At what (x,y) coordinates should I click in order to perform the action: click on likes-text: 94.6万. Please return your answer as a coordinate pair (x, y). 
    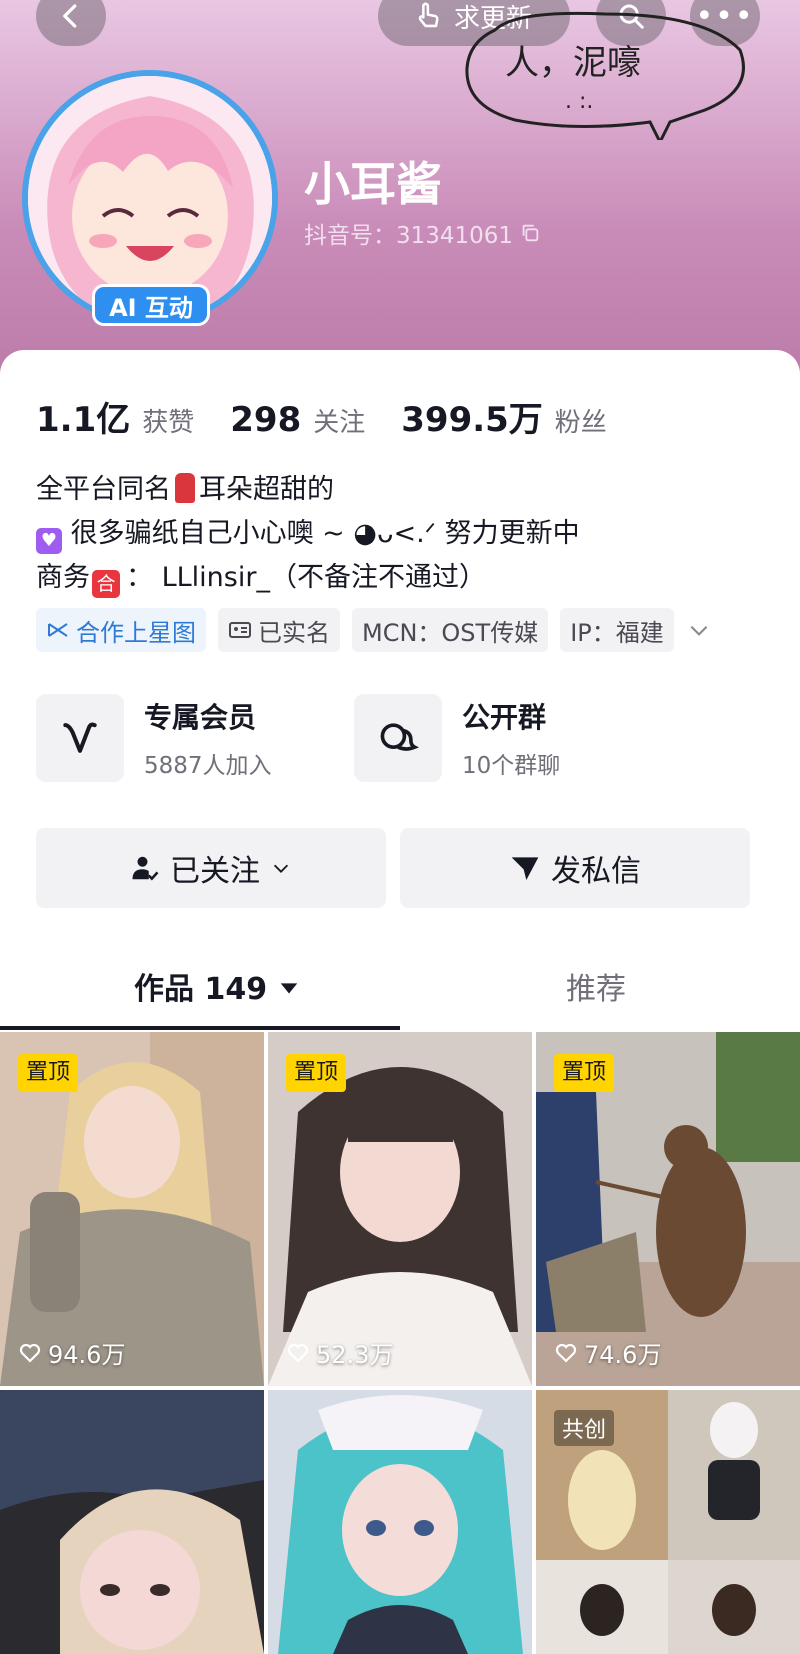
    Looking at the image, I should click on (87, 1355).